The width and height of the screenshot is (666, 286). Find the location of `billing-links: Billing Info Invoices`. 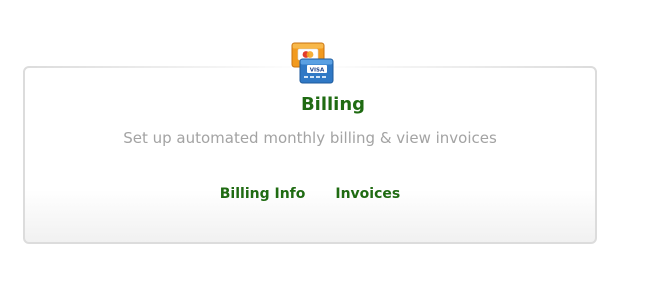

billing-links: Billing Info Invoices is located at coordinates (310, 194).